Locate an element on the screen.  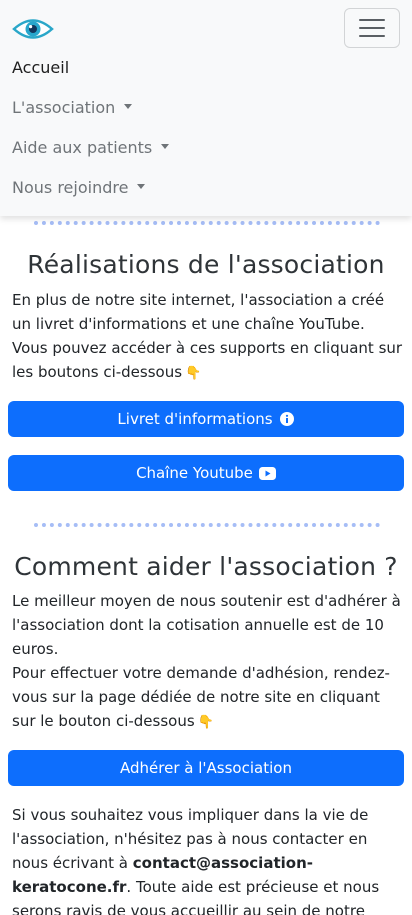
livret-informations-button: Livret d'informations is located at coordinates (206, 419).